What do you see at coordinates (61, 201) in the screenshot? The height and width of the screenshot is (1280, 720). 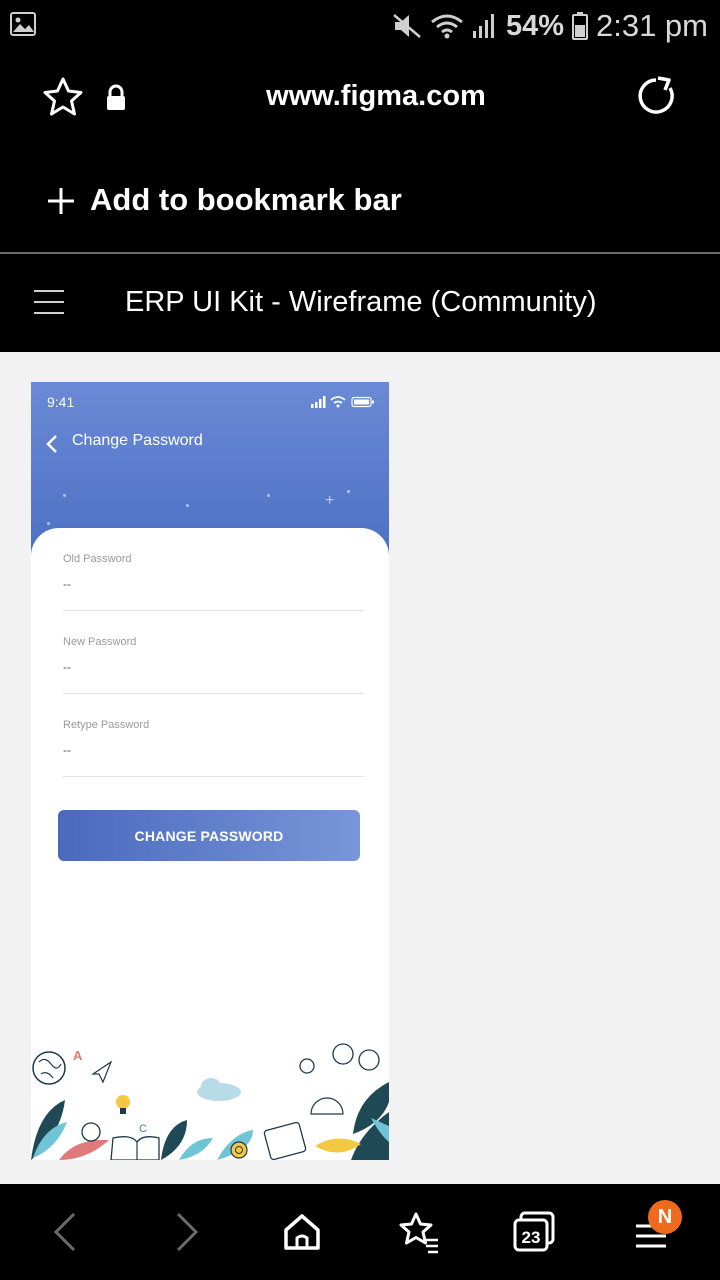 I see `plus-icon` at bounding box center [61, 201].